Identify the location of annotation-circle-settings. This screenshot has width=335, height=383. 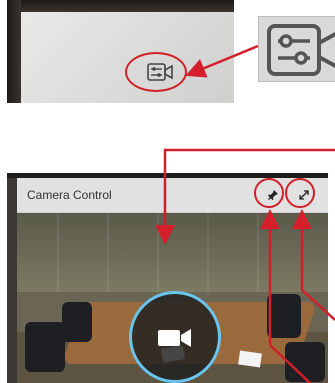
(156, 72).